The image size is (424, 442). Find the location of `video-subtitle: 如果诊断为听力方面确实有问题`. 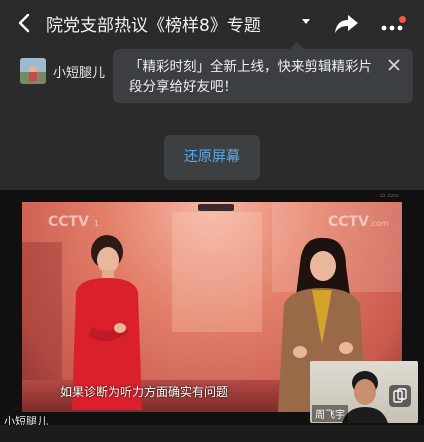

video-subtitle: 如果诊断为听力方面确实有问题 is located at coordinates (144, 392).